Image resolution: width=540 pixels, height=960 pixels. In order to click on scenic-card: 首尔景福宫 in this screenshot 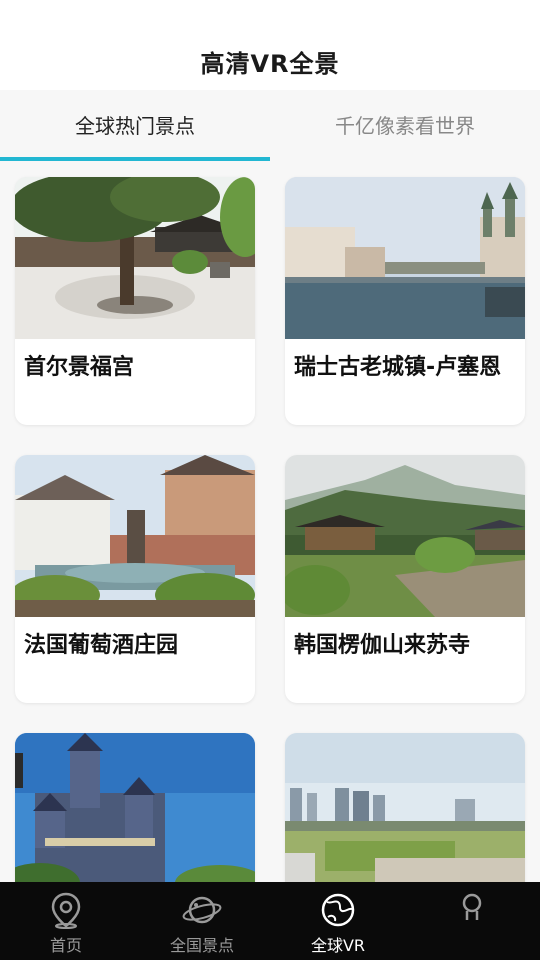, I will do `click(135, 301)`.